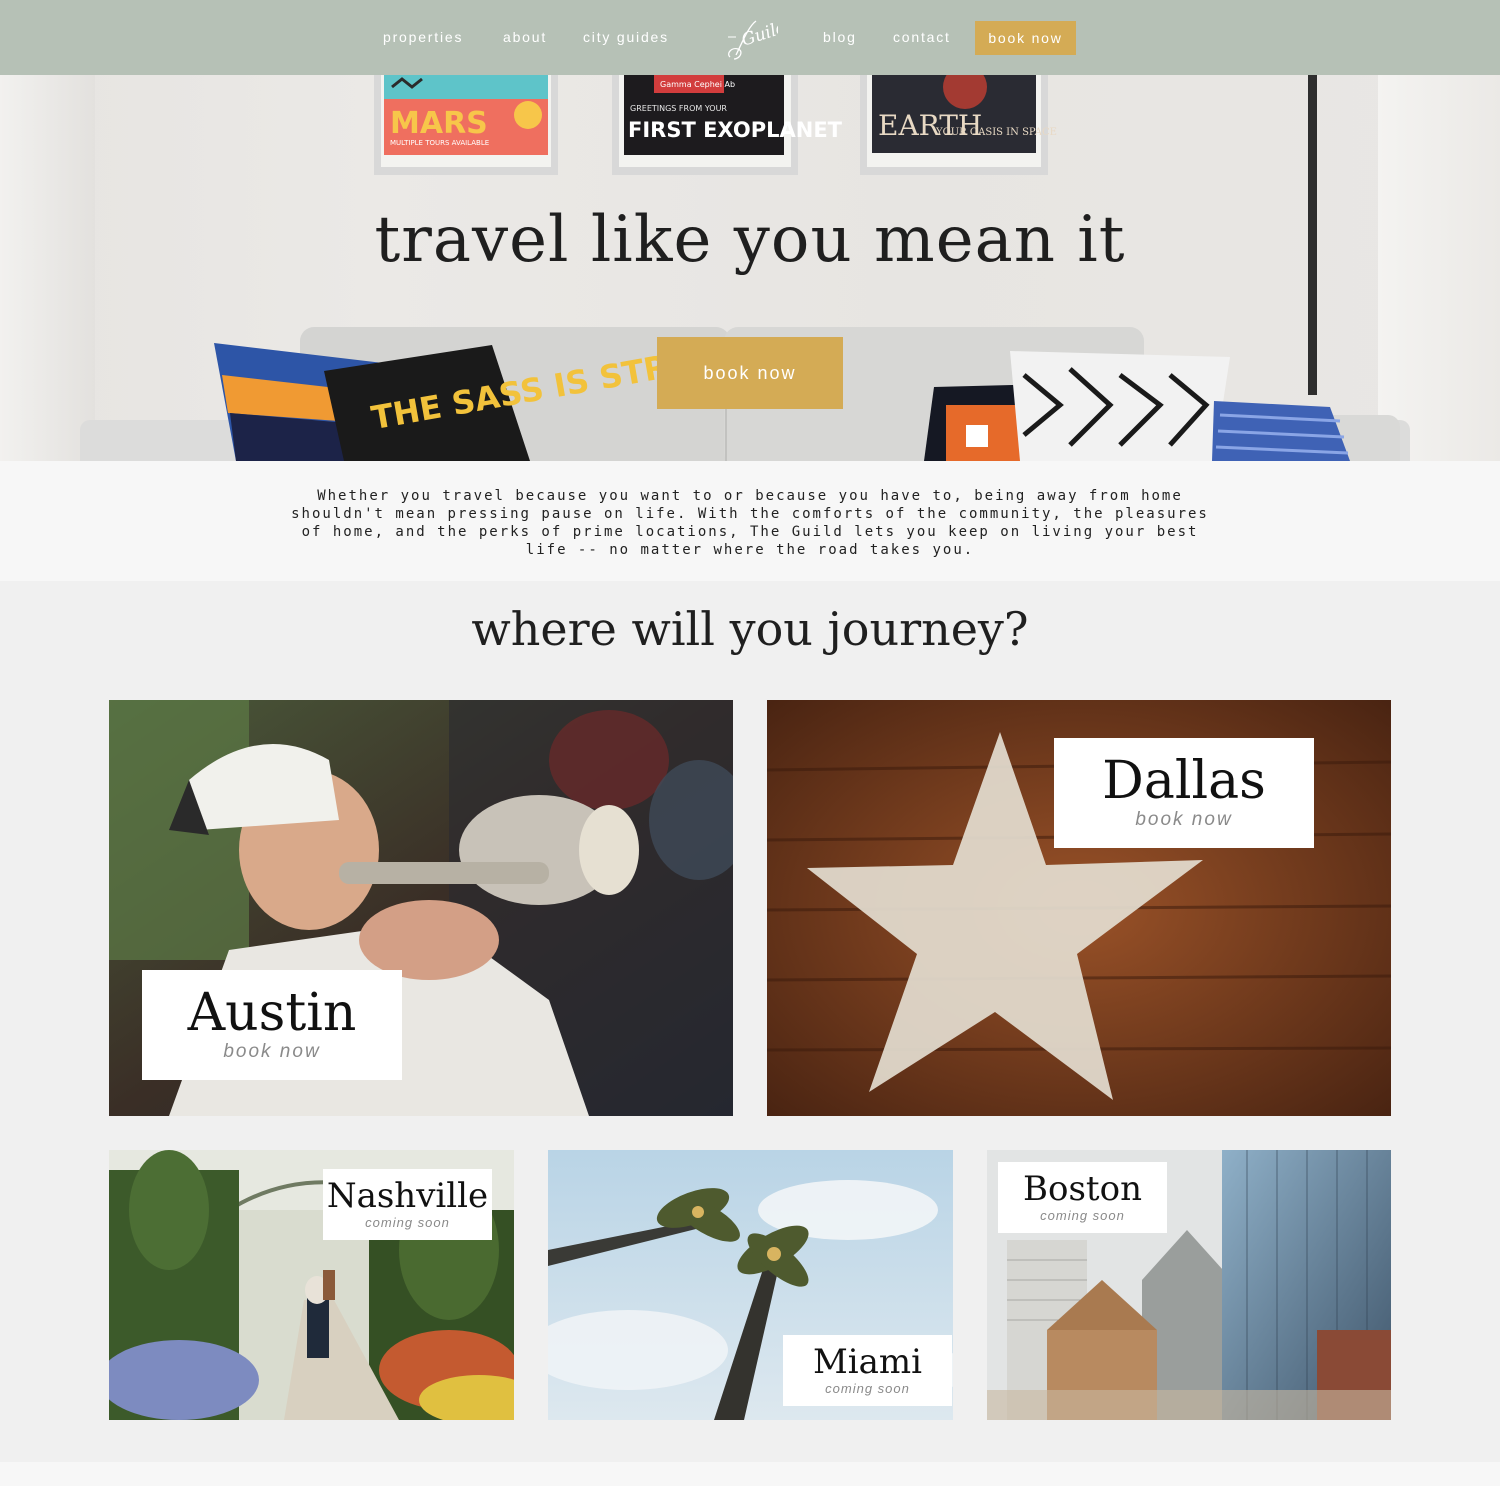  I want to click on boston-city-name: Boston, so click(1082, 1189).